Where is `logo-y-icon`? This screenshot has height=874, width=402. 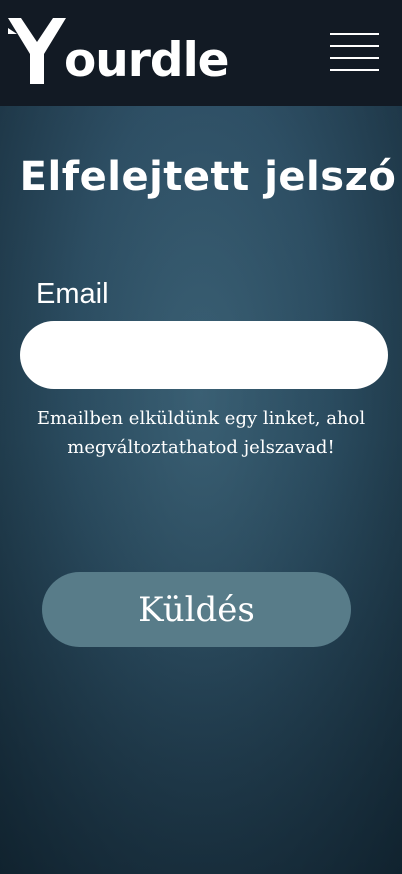 logo-y-icon is located at coordinates (37, 51).